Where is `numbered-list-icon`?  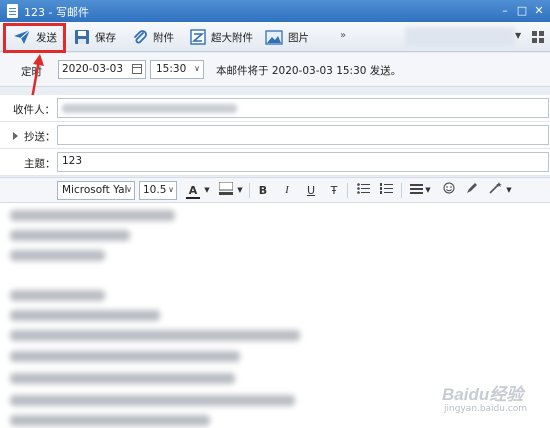 numbered-list-icon is located at coordinates (386, 188).